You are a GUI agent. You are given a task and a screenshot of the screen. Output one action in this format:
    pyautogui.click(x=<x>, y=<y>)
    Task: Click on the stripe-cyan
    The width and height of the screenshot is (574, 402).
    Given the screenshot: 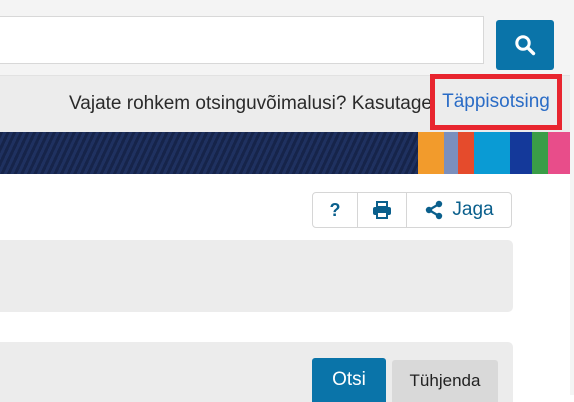 What is the action you would take?
    pyautogui.click(x=492, y=153)
    